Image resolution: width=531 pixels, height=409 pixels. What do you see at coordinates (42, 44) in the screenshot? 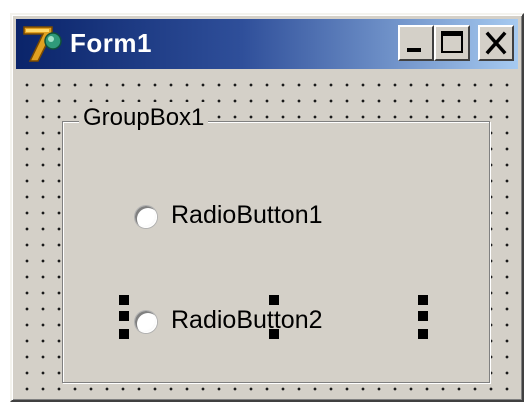
I see `delphi-app-icon` at bounding box center [42, 44].